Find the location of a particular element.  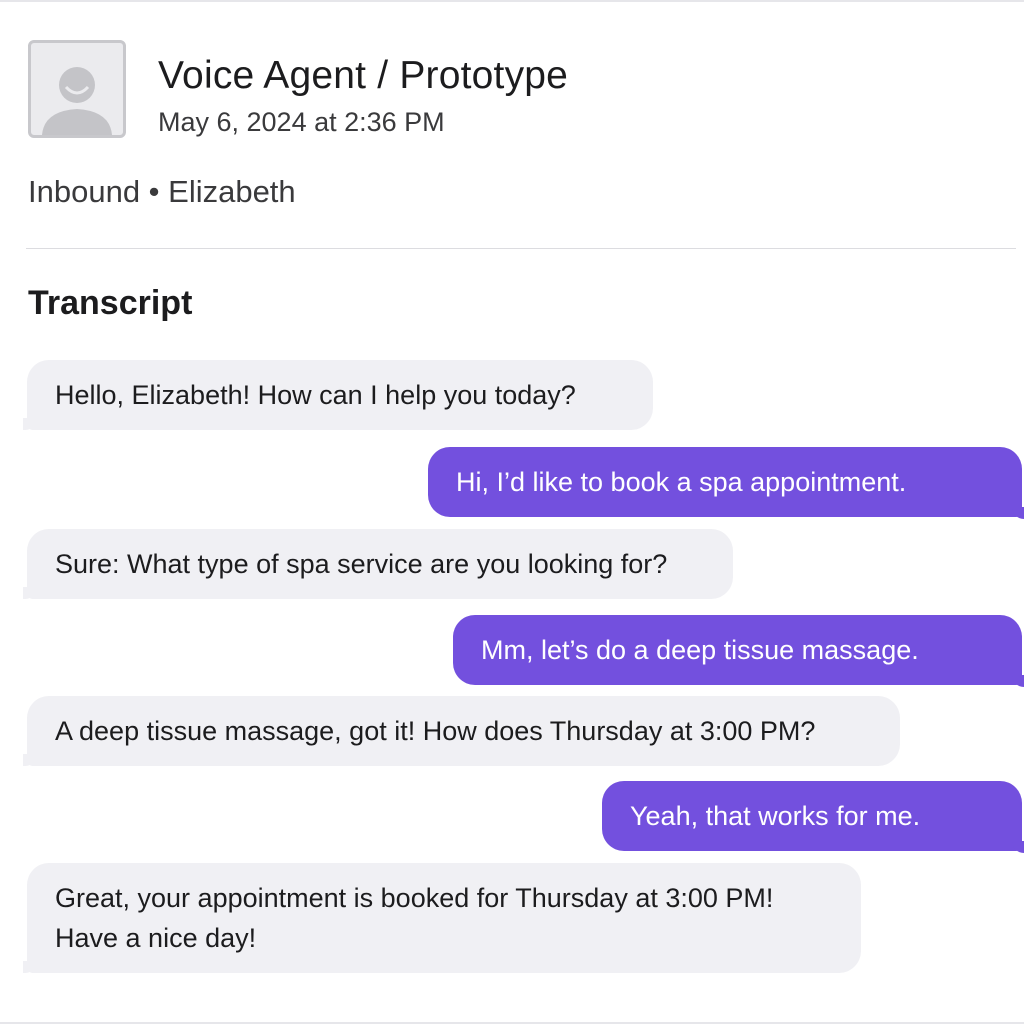

section-divider is located at coordinates (521, 248).